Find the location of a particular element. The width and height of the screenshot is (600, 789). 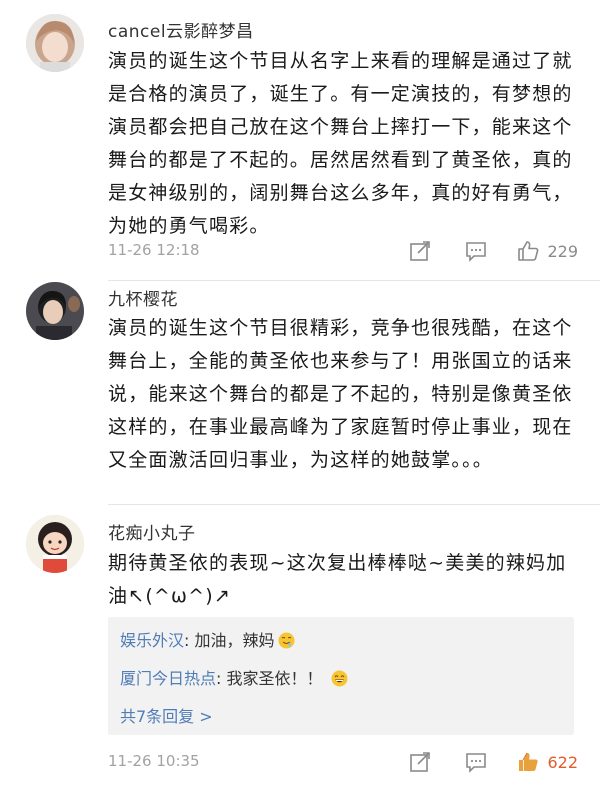

username: 九杯樱花 is located at coordinates (143, 297).